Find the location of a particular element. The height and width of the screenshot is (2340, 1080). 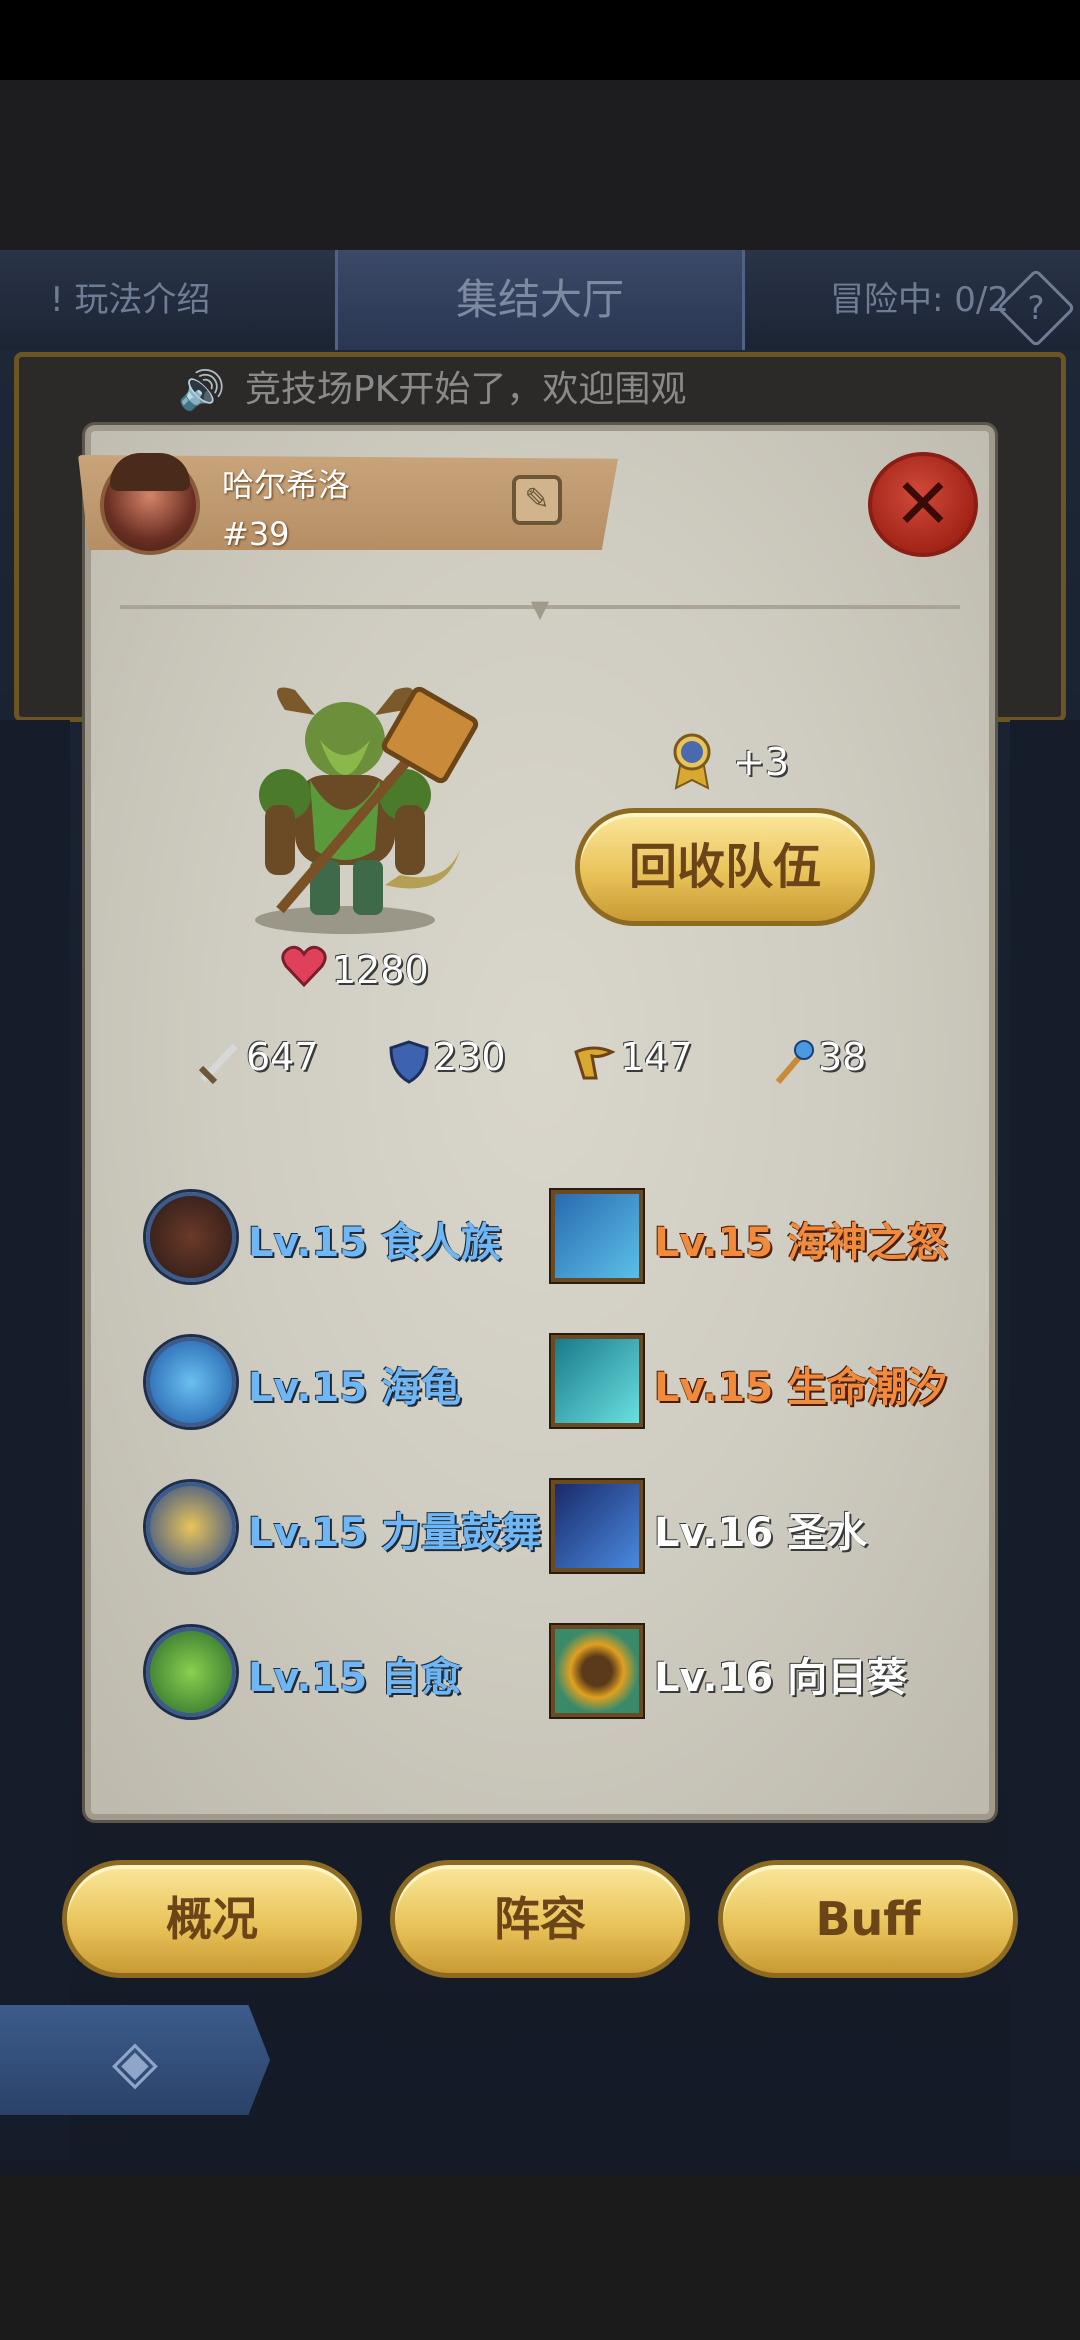

hero-hp: 1280 is located at coordinates (380, 970).